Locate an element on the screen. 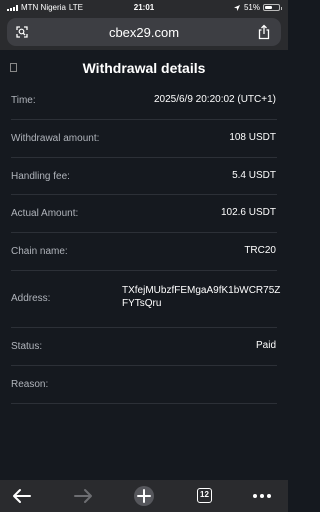  forward-button is located at coordinates (83, 496).